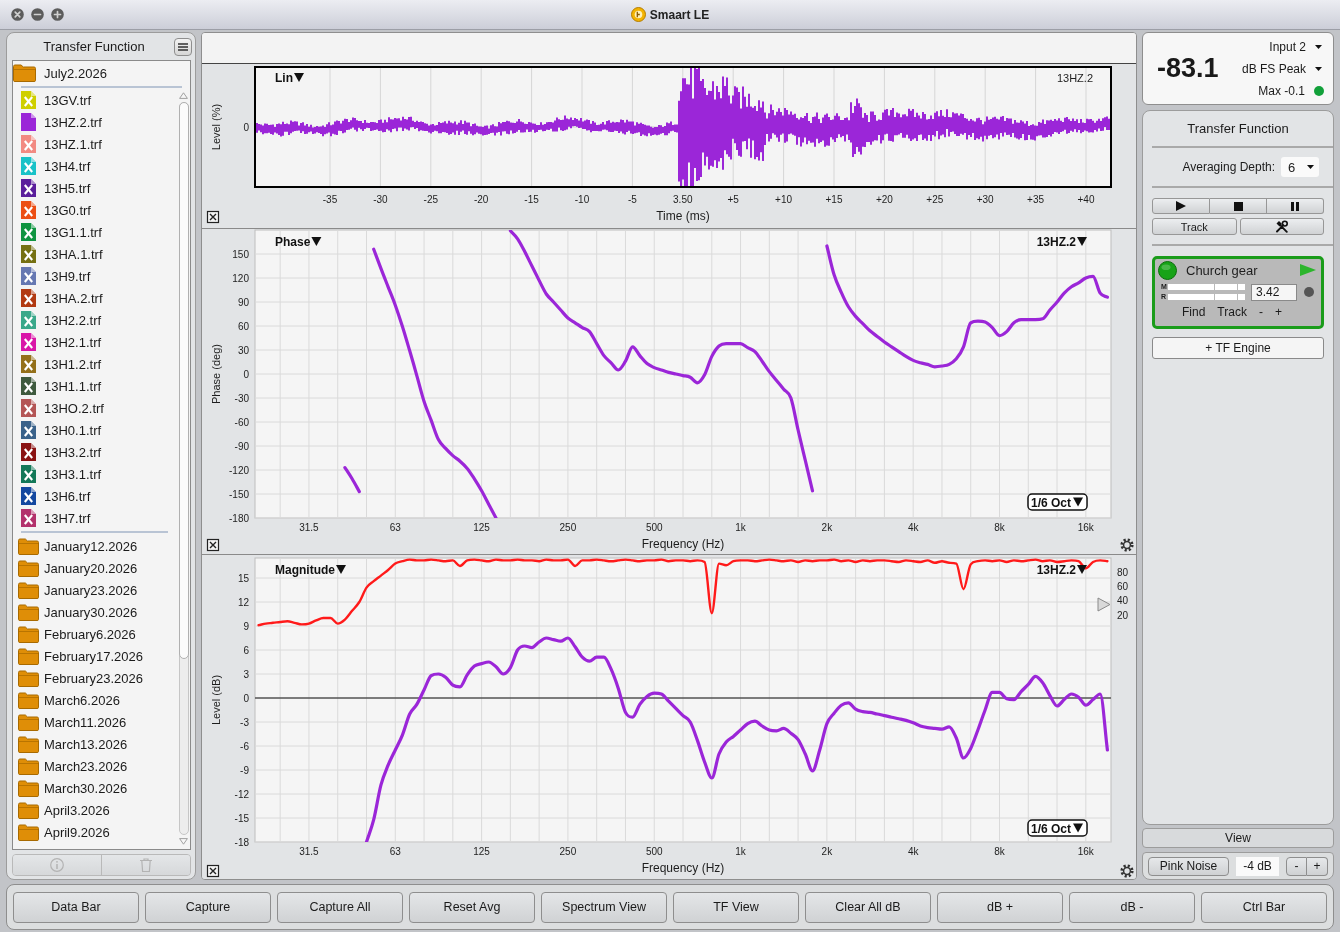 The height and width of the screenshot is (932, 1340). What do you see at coordinates (95, 744) in the screenshot?
I see `folder-item: March13.2026` at bounding box center [95, 744].